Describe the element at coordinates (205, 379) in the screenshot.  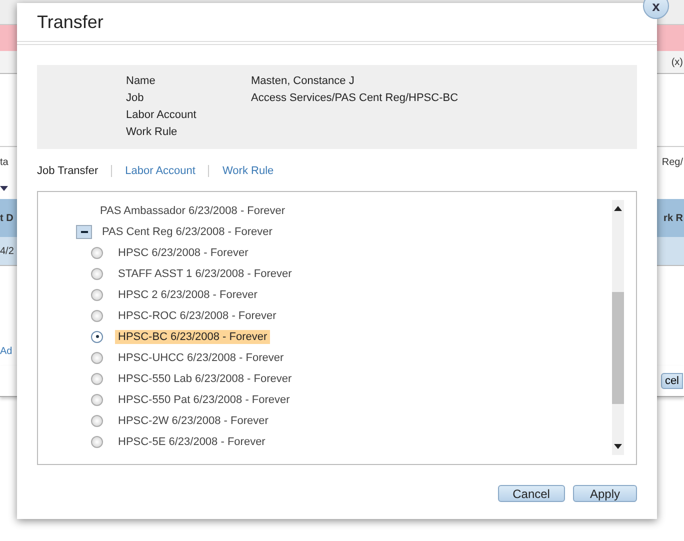
I see `tree-item: HPSC-550 Lab 6/23/2008 - Forever` at that location.